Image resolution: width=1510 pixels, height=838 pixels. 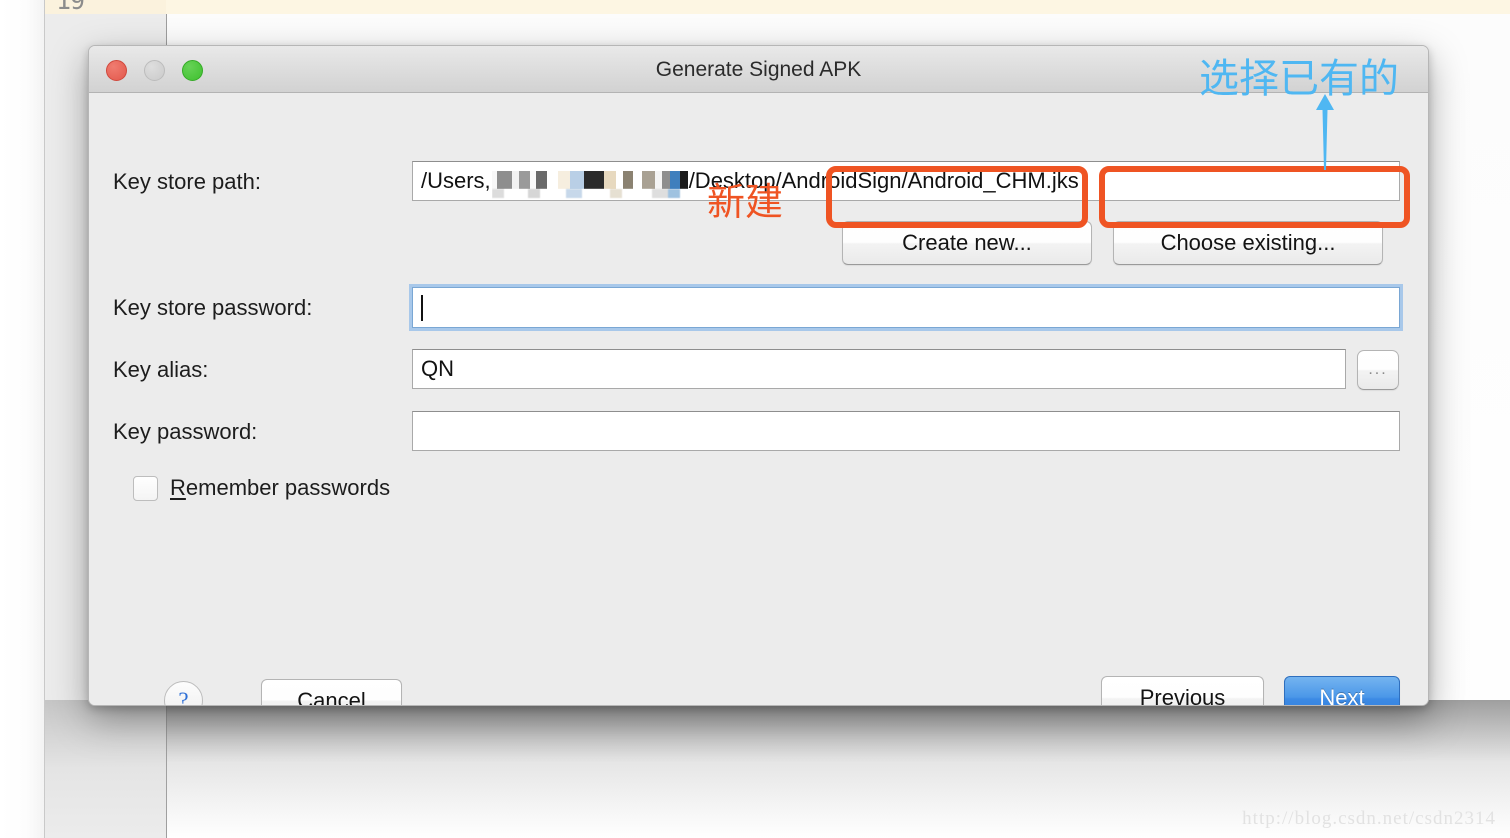 I want to click on ide-left-margin, so click(x=22, y=419).